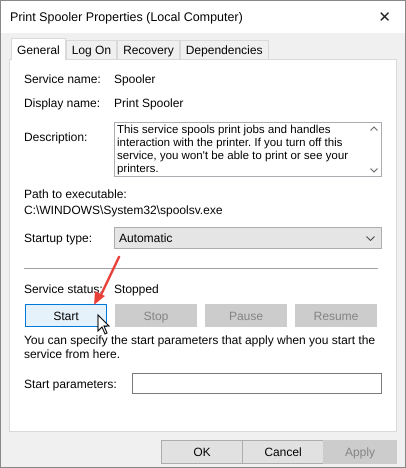 Image resolution: width=406 pixels, height=468 pixels. Describe the element at coordinates (76, 194) in the screenshot. I see `field-label: Path to executable:` at that location.